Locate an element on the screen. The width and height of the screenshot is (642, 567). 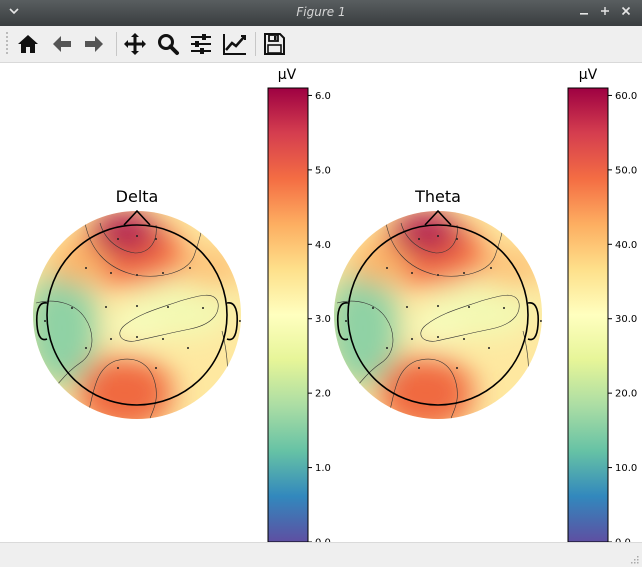
zoom-button is located at coordinates (168, 44).